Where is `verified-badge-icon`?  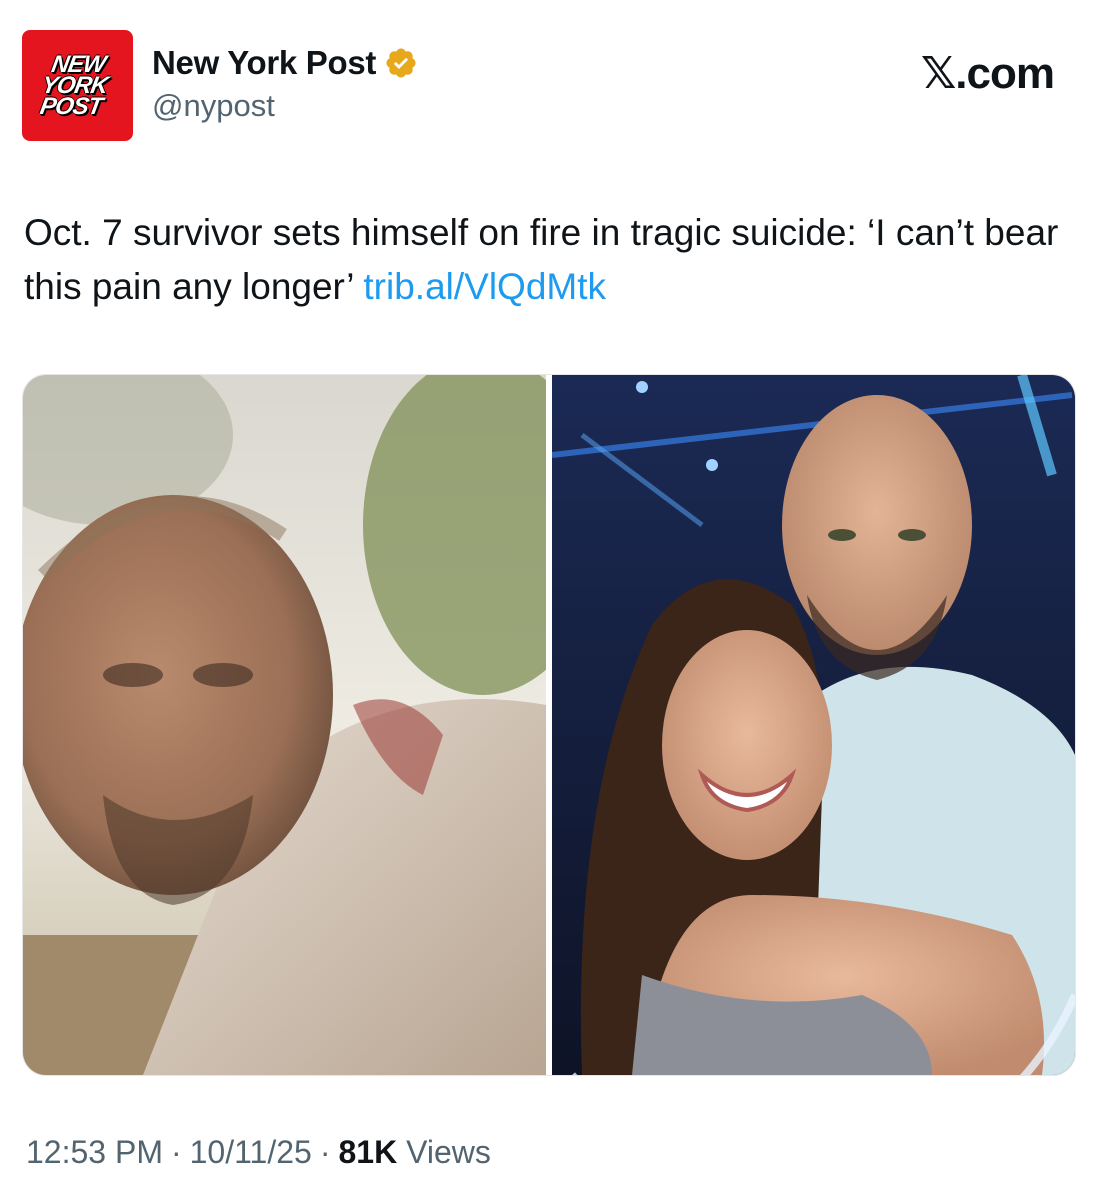 verified-badge-icon is located at coordinates (401, 63).